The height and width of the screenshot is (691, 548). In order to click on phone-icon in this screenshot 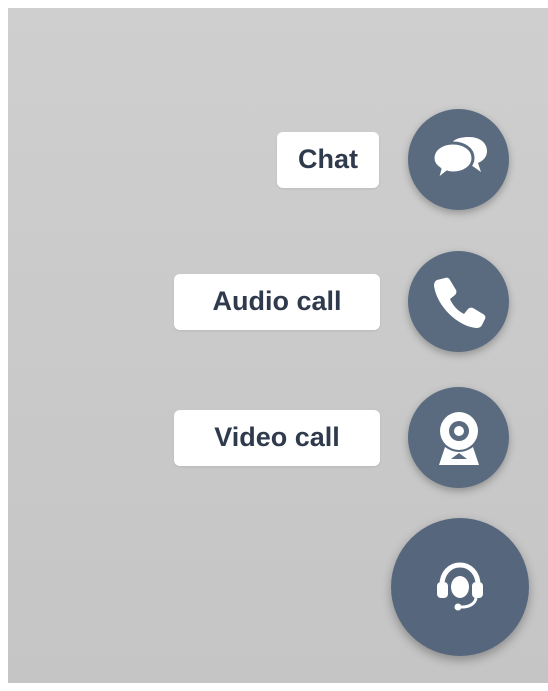, I will do `click(459, 302)`.